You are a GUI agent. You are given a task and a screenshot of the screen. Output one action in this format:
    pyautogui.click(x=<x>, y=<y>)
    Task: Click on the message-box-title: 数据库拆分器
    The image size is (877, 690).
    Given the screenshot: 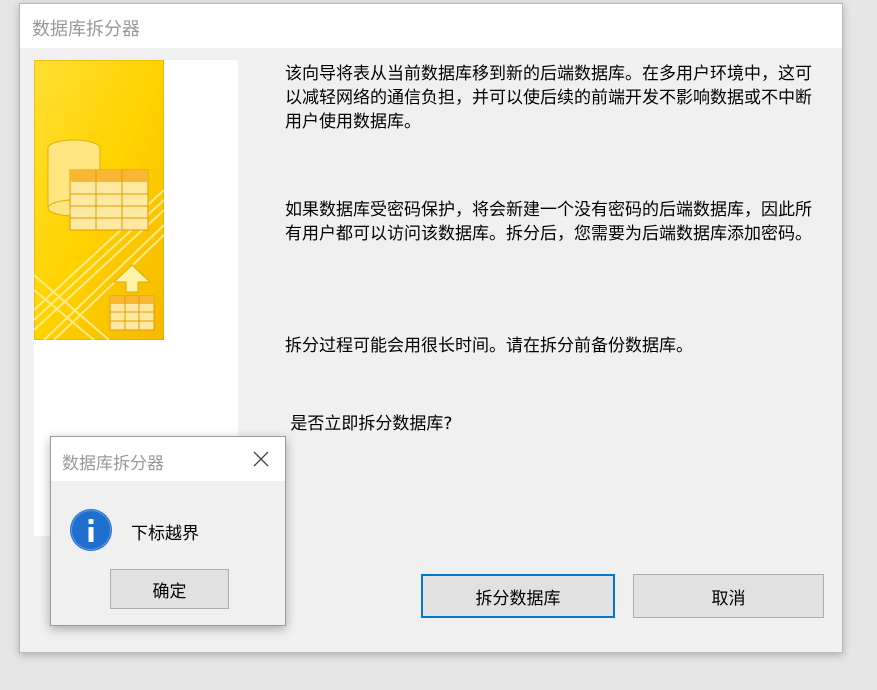 What is the action you would take?
    pyautogui.click(x=113, y=464)
    